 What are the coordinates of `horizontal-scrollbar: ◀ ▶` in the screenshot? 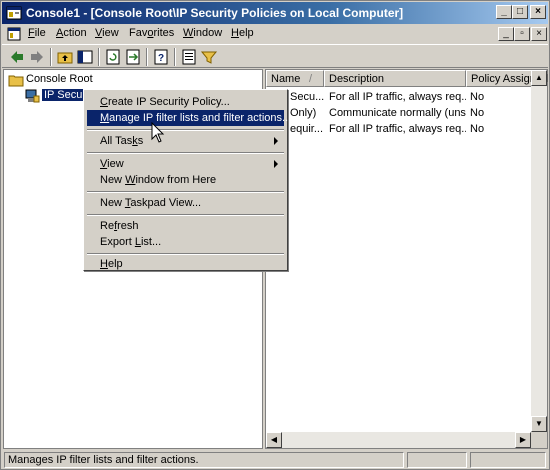 It's located at (398, 440).